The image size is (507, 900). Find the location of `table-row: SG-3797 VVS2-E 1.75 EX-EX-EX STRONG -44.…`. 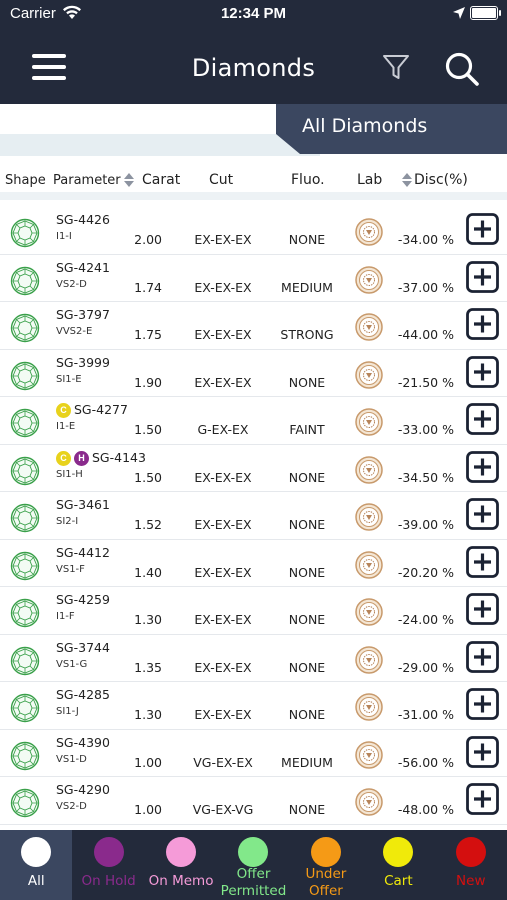

table-row: SG-3797 VVS2-E 1.75 EX-EX-EX STRONG -44.… is located at coordinates (253, 326).